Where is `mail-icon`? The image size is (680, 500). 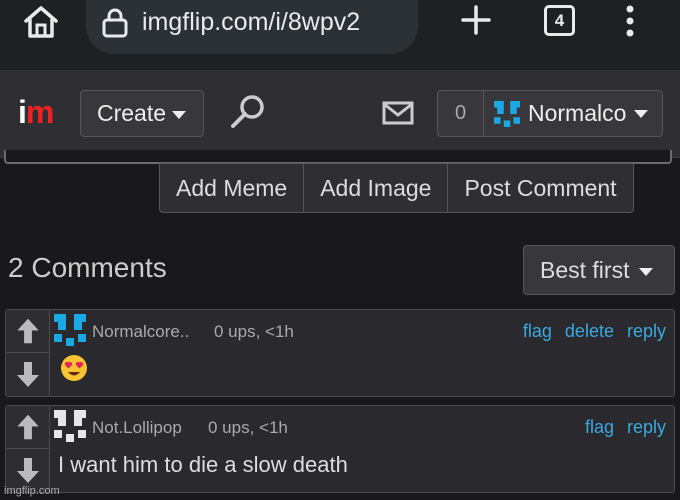 mail-icon is located at coordinates (398, 113).